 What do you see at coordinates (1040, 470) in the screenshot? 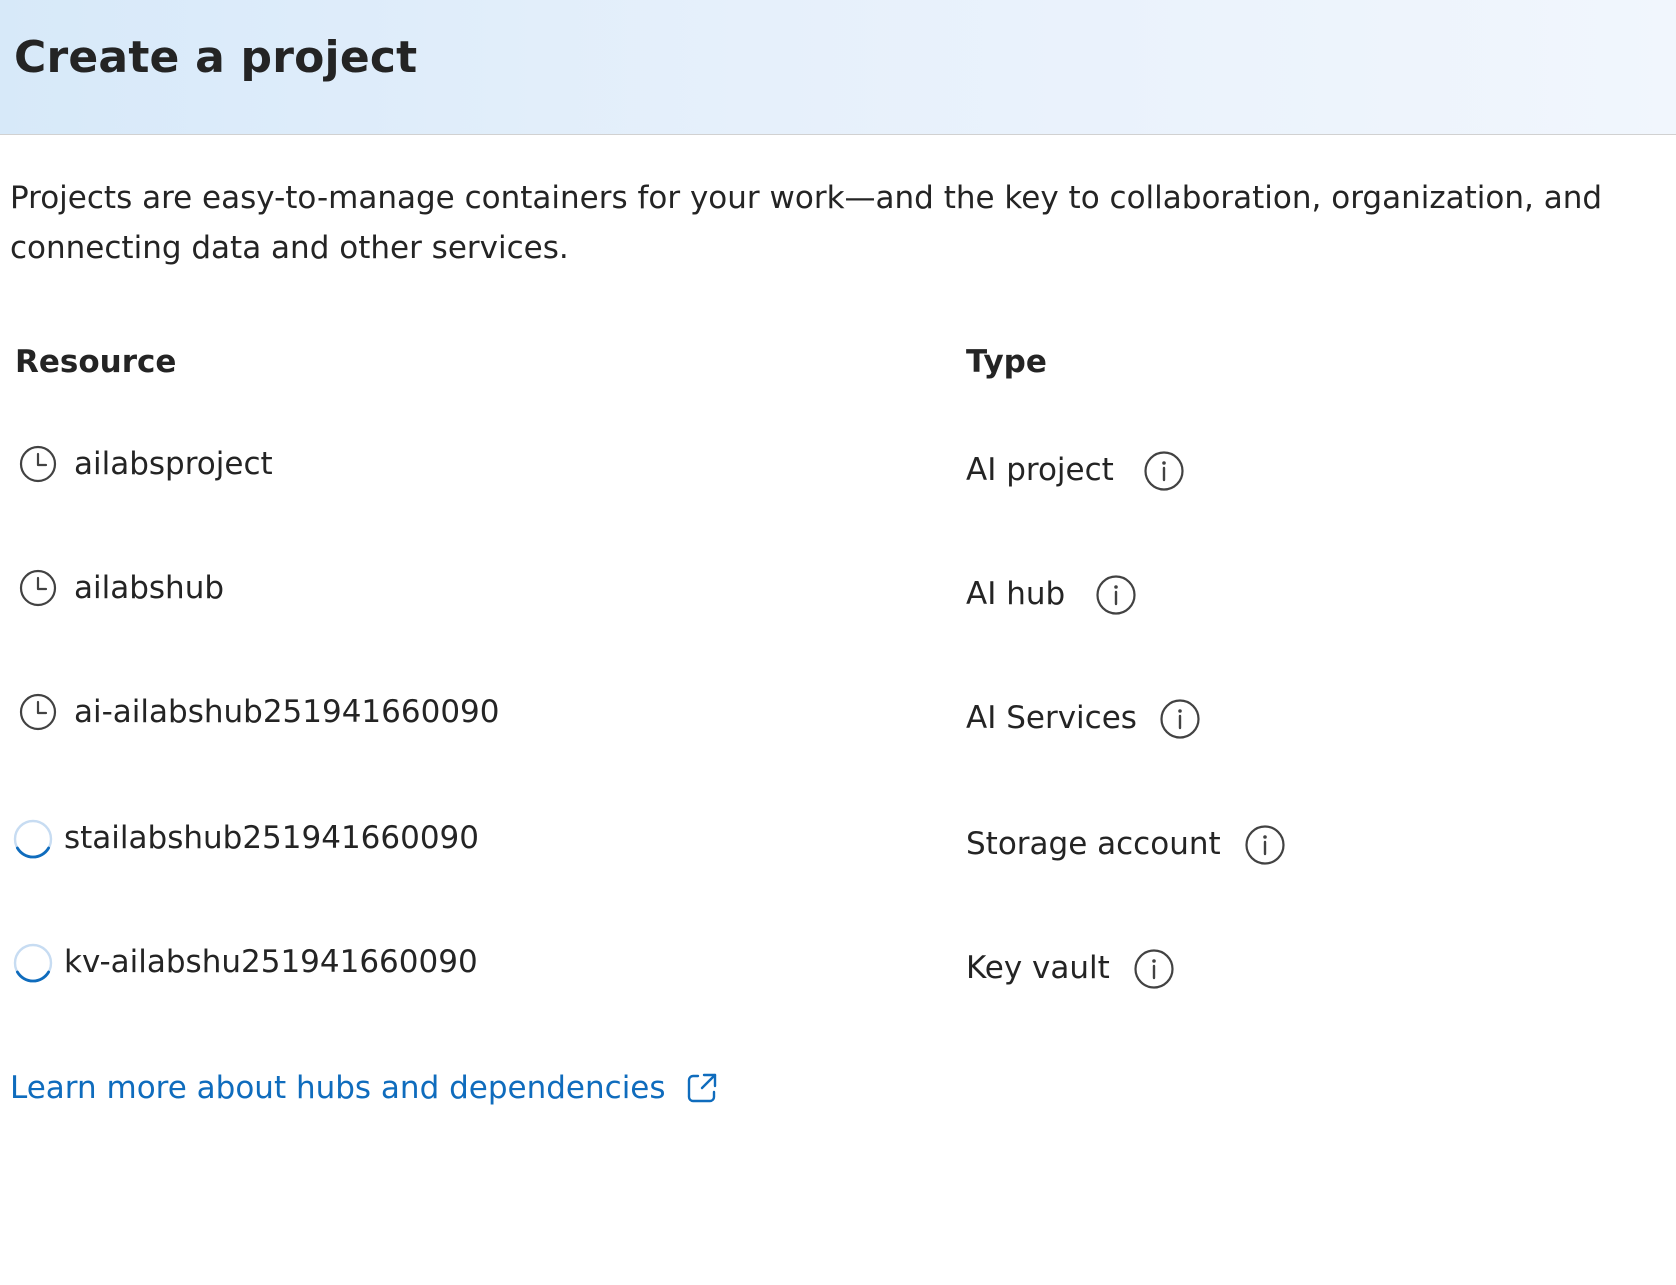
I see `resource-type: AI project` at bounding box center [1040, 470].